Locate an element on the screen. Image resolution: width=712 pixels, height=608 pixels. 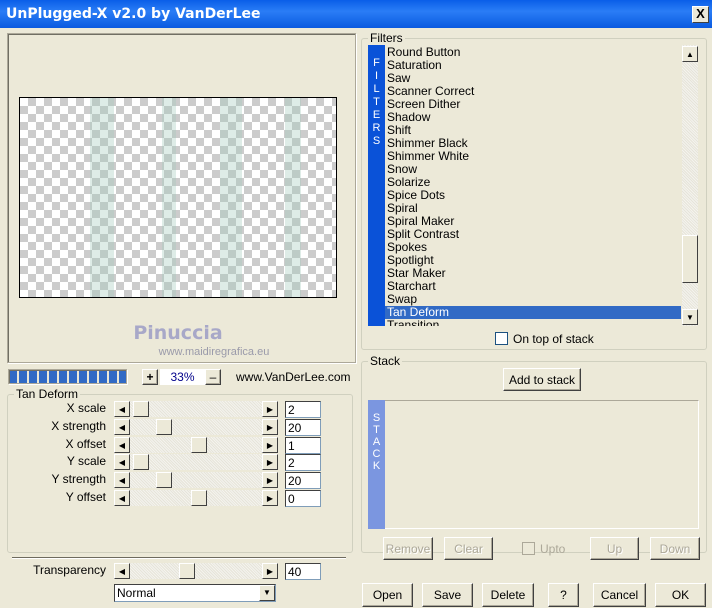
x-strength-input: 20 is located at coordinates (303, 427).